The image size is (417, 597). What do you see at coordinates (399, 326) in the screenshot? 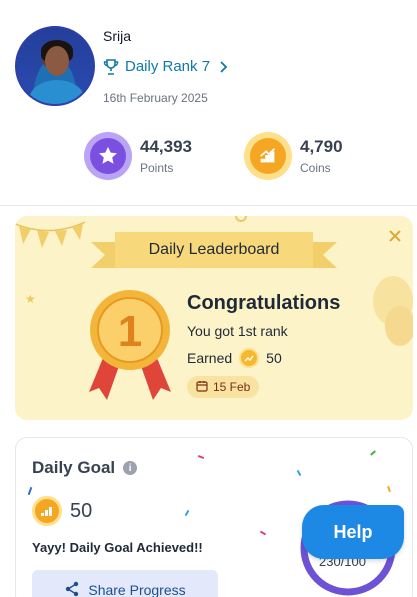
I see `balloon-decoration` at bounding box center [399, 326].